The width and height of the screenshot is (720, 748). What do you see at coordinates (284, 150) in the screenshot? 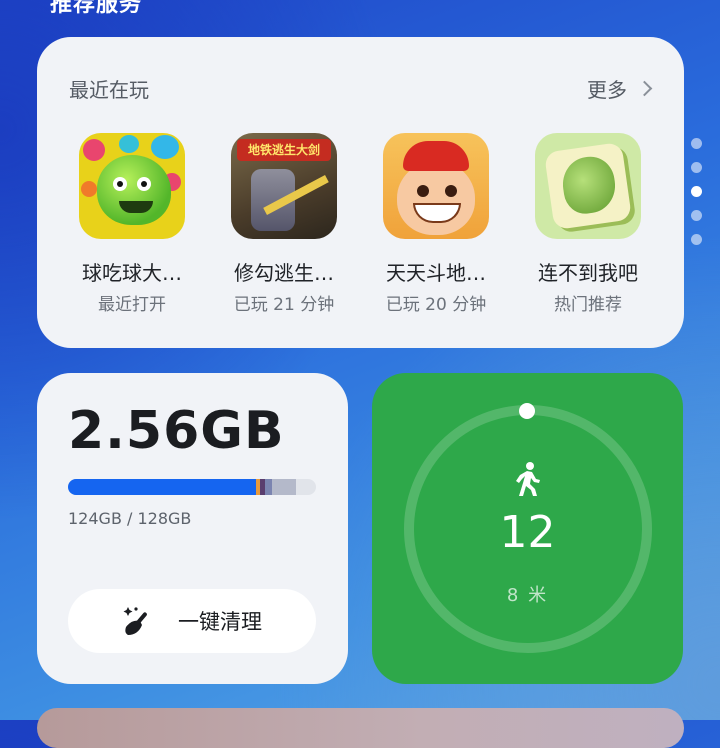
I see `app-icon-lettering: 地铁逃生大剑` at bounding box center [284, 150].